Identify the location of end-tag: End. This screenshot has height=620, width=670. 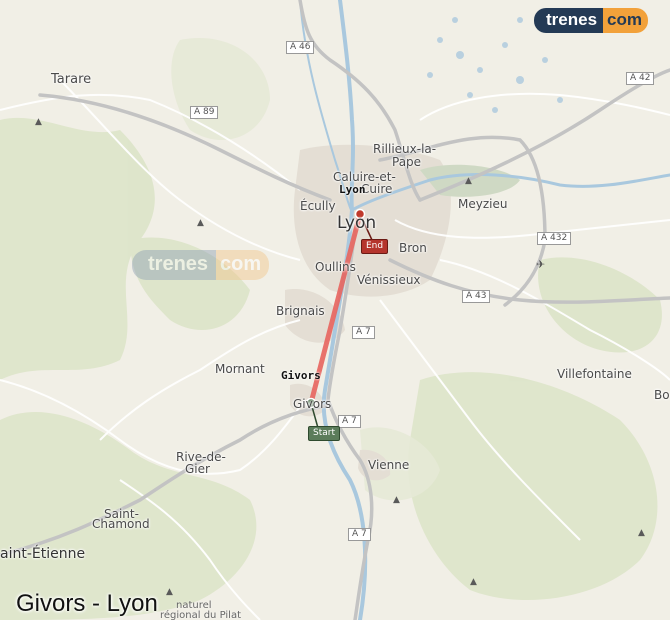
(375, 246).